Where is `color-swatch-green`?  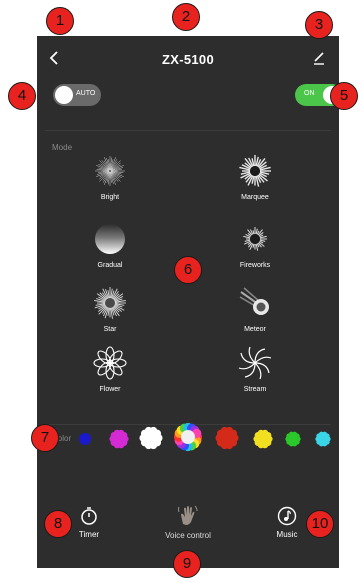 color-swatch-green is located at coordinates (293, 441).